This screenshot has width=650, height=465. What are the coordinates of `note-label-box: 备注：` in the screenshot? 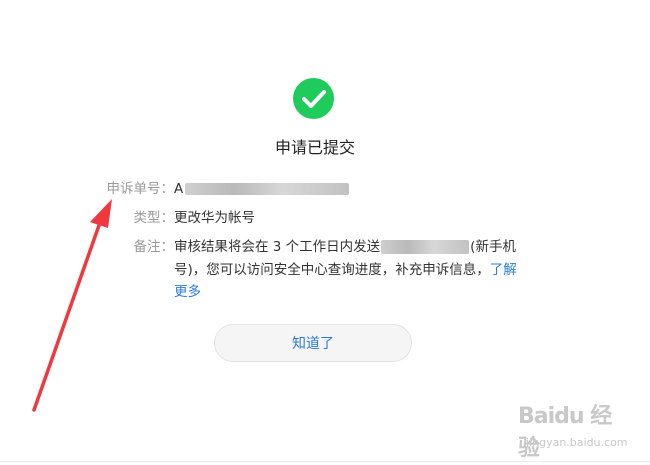 It's located at (137, 247).